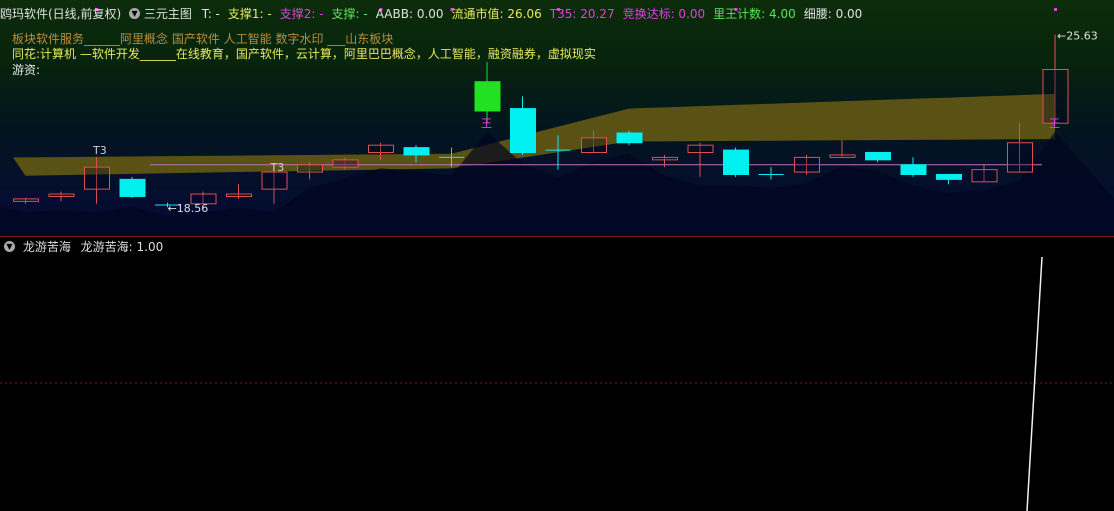 This screenshot has width=1114, height=511. What do you see at coordinates (249, 14) in the screenshot?
I see `indicator-value-1: 支撑1: -` at bounding box center [249, 14].